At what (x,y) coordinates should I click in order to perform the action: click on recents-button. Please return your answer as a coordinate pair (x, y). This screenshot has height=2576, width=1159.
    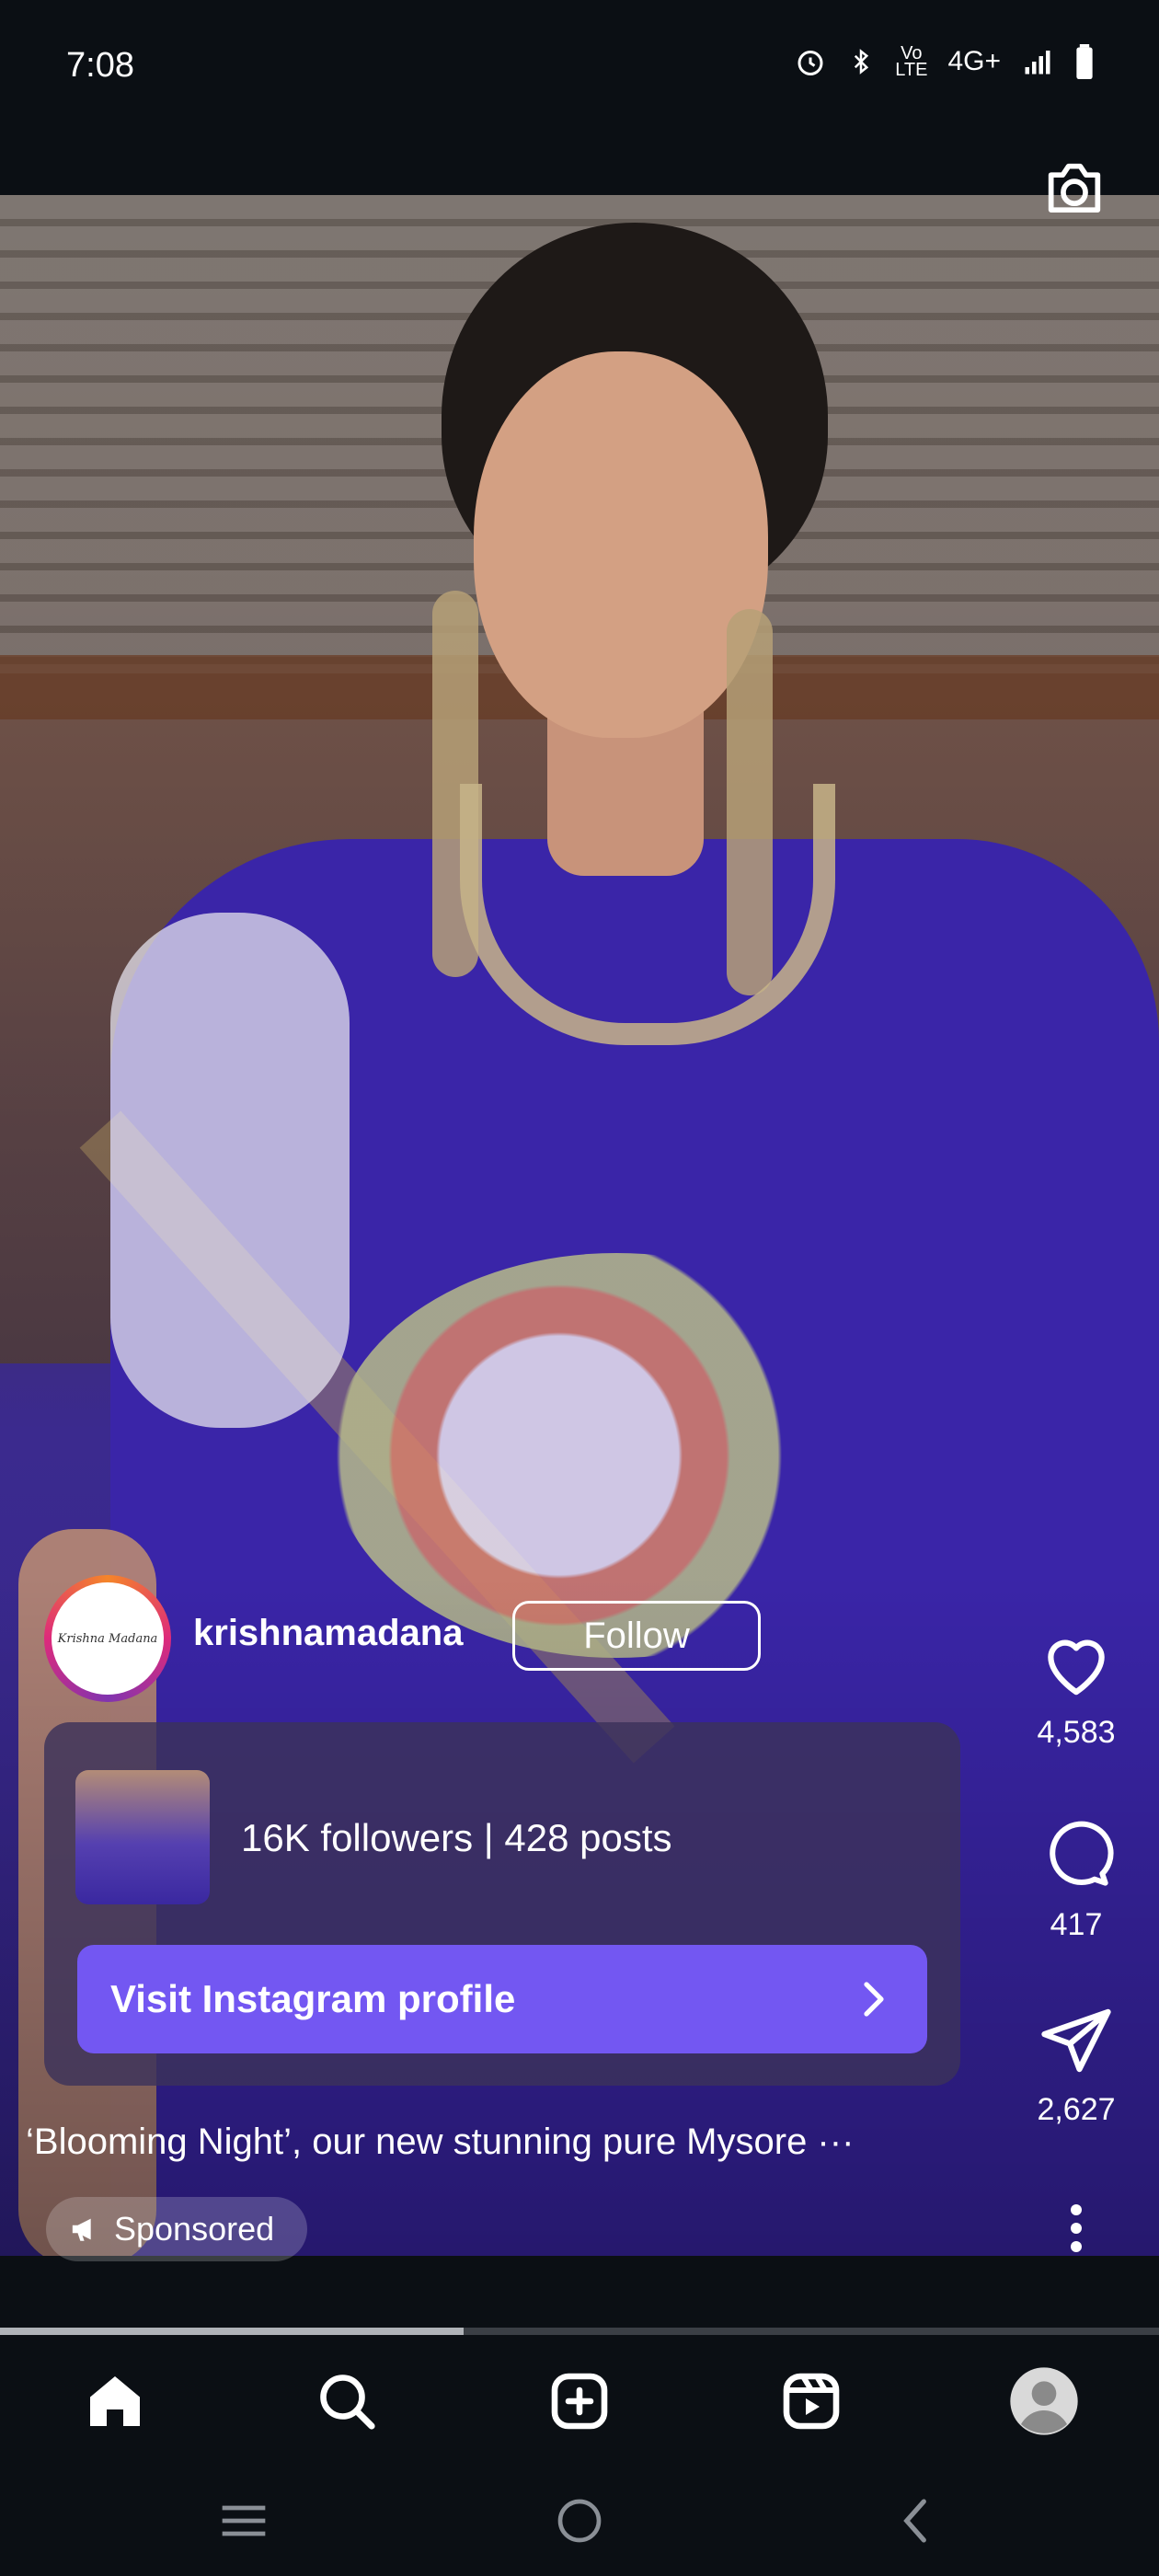
    Looking at the image, I should click on (244, 2520).